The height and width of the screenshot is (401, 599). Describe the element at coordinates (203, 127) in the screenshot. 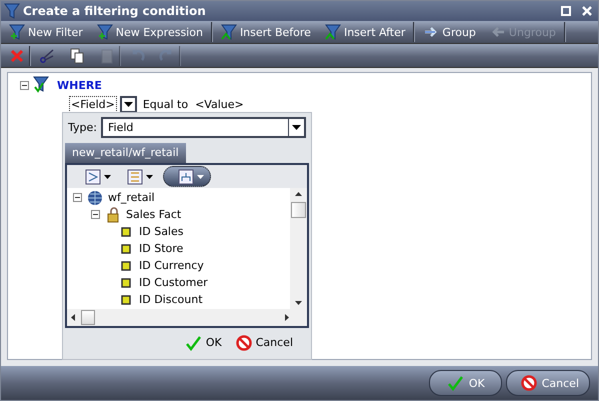

I see `type-dropdown: Field` at that location.